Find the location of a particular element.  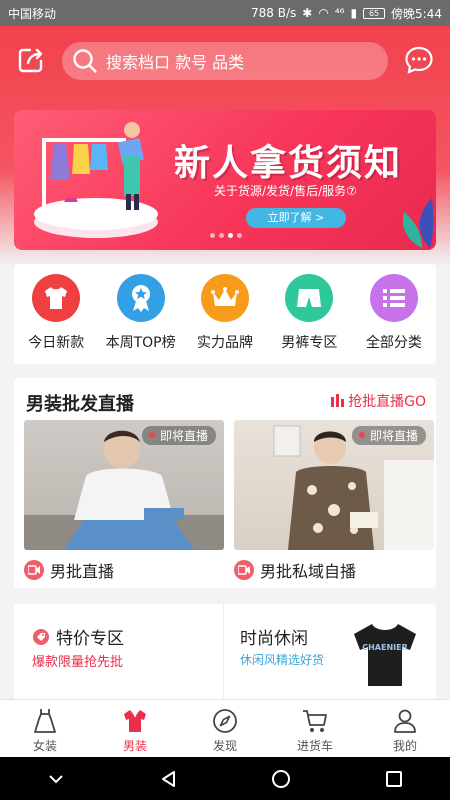

search-input: 搜索档口 款号 品类 is located at coordinates (225, 61).